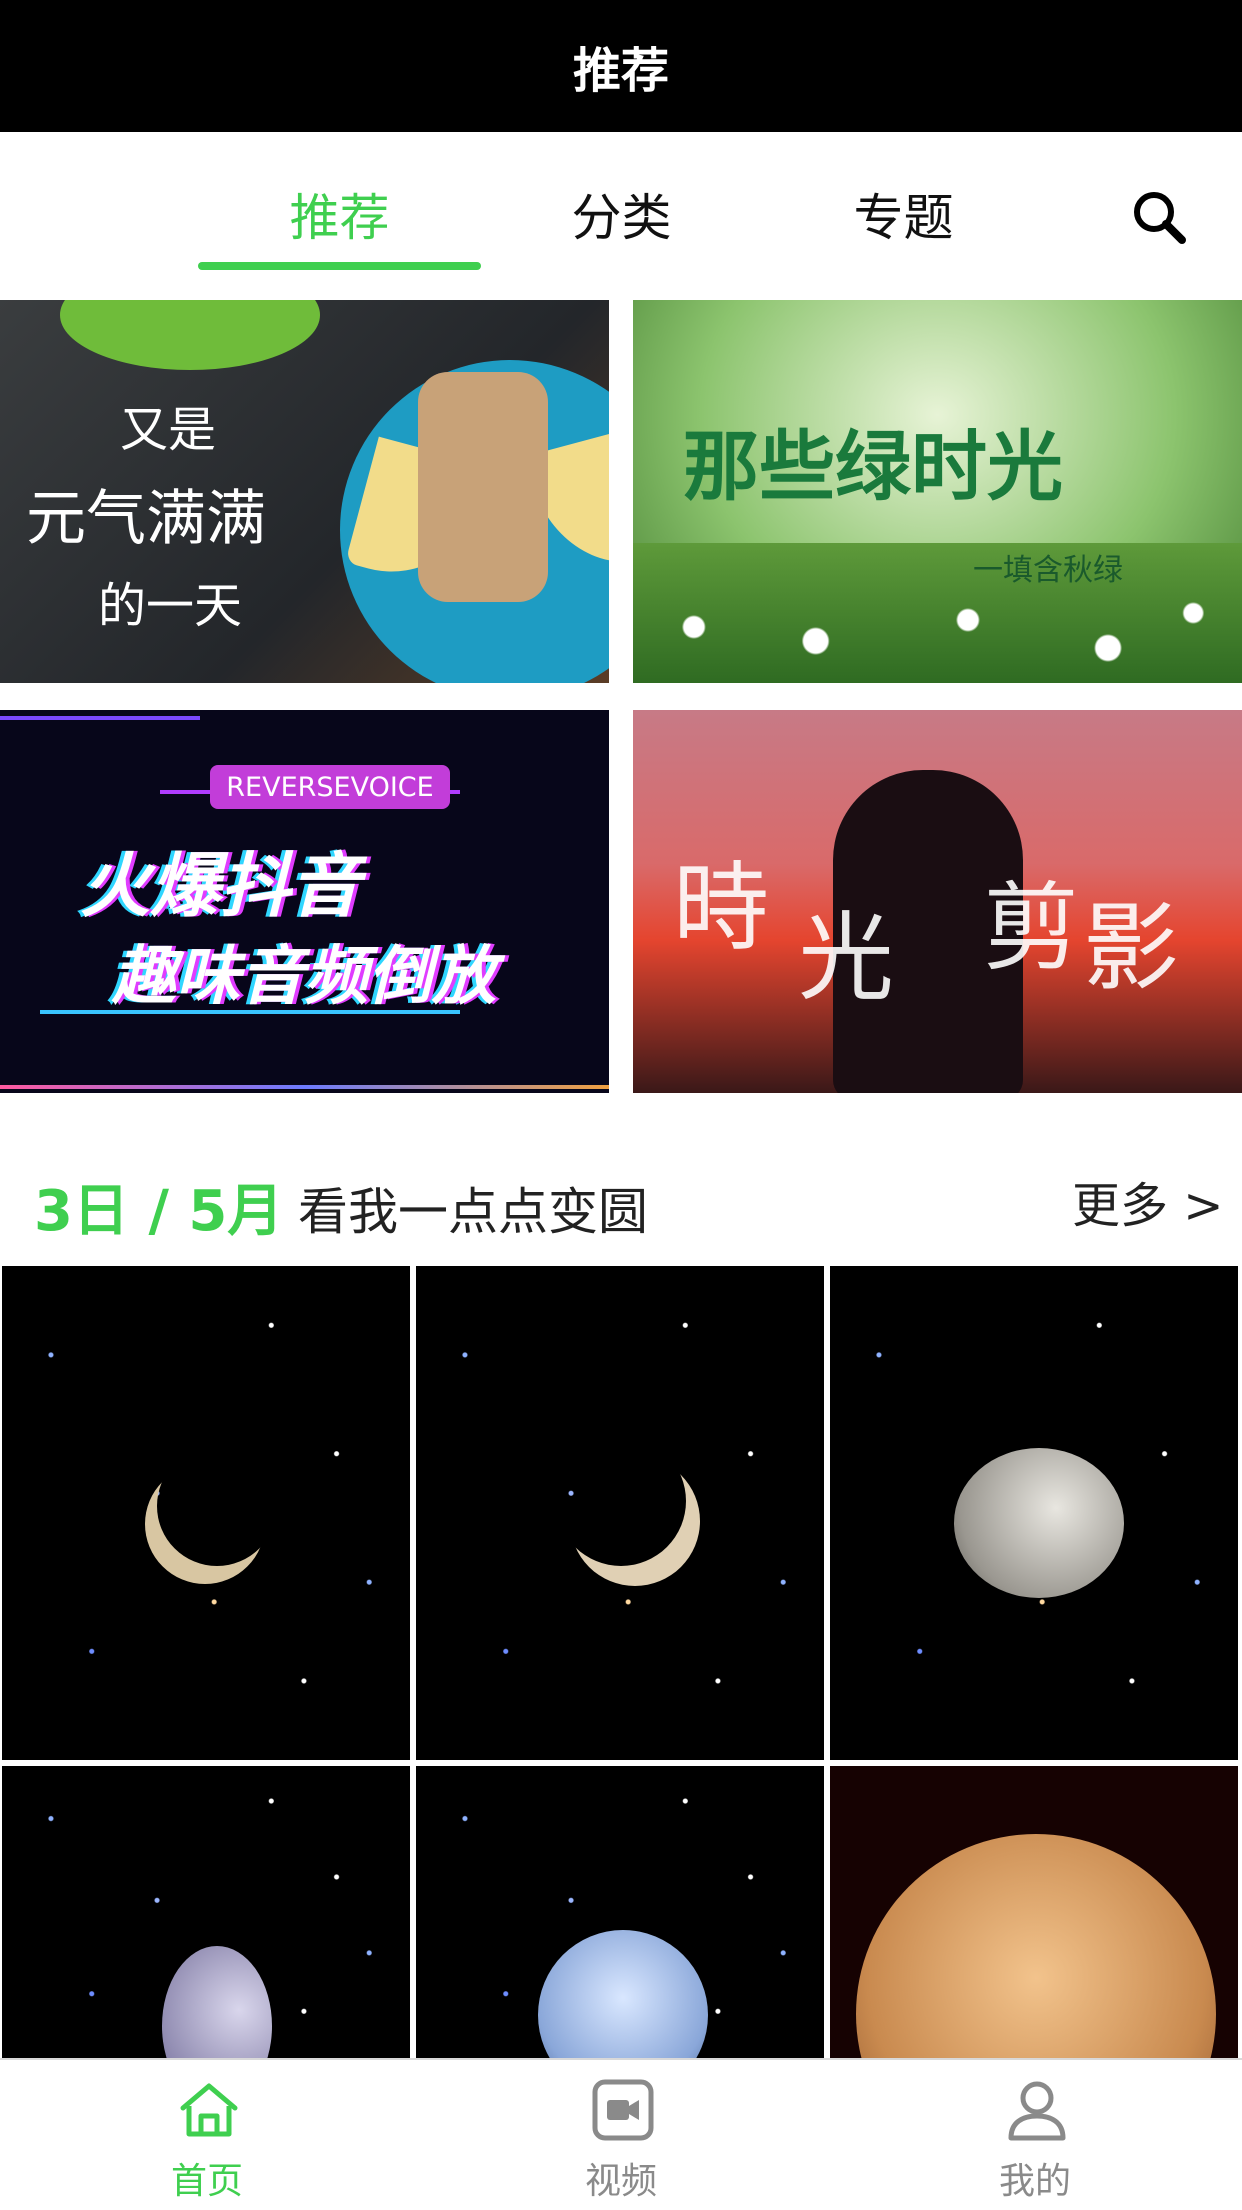 The height and width of the screenshot is (2210, 1242). What do you see at coordinates (721, 908) in the screenshot?
I see `banner-char-1: 時` at bounding box center [721, 908].